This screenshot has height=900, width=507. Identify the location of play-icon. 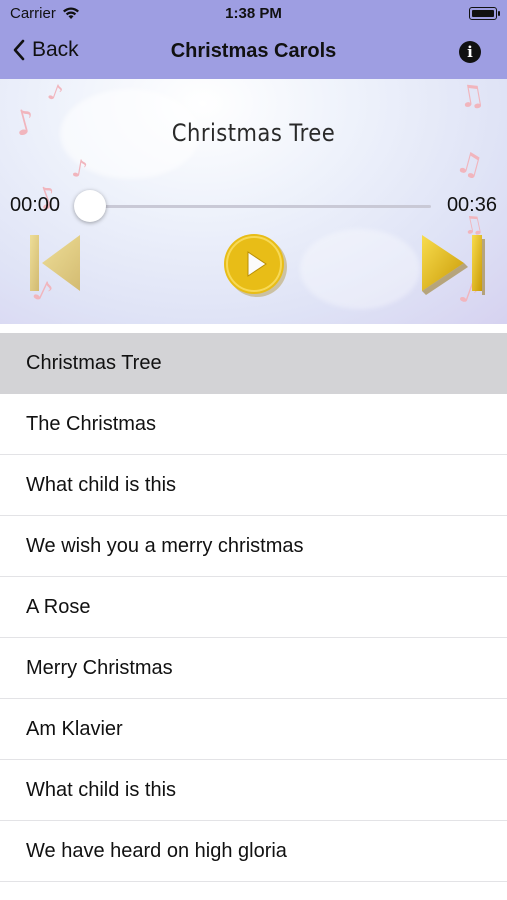
(255, 265).